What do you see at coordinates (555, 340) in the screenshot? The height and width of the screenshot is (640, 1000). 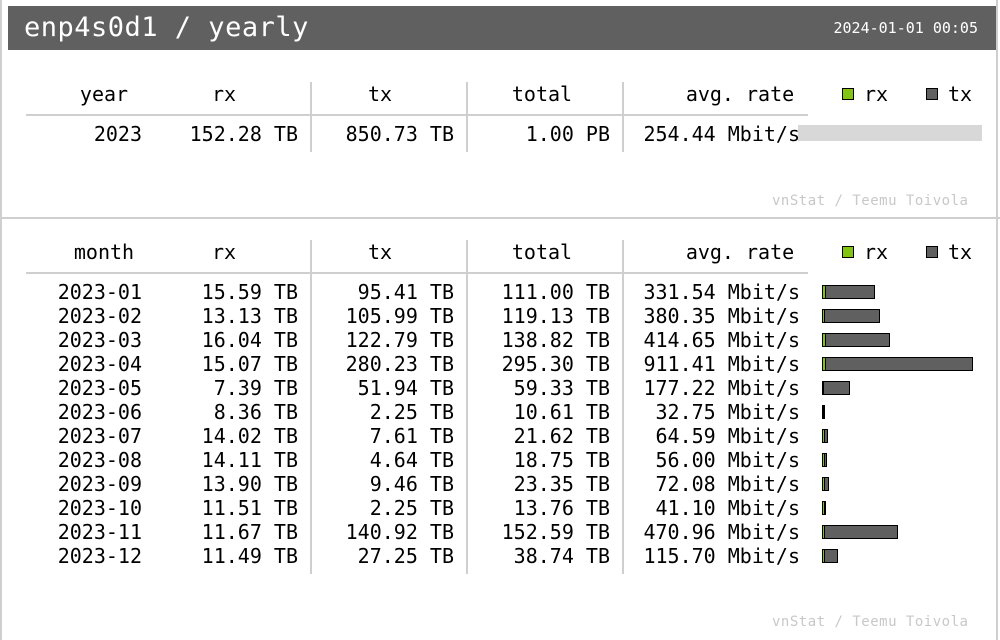 I see `table-cell-total: 138.82 TB` at bounding box center [555, 340].